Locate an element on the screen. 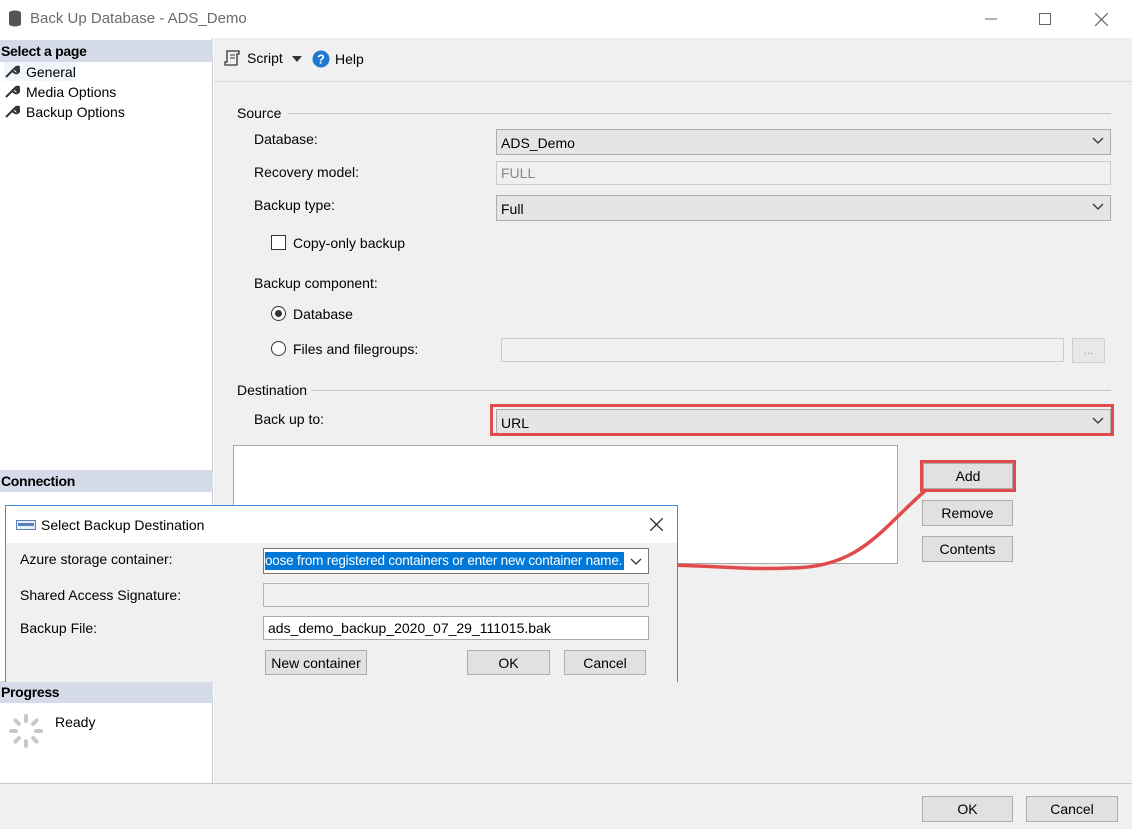  connection-header: Connection is located at coordinates (106, 481).